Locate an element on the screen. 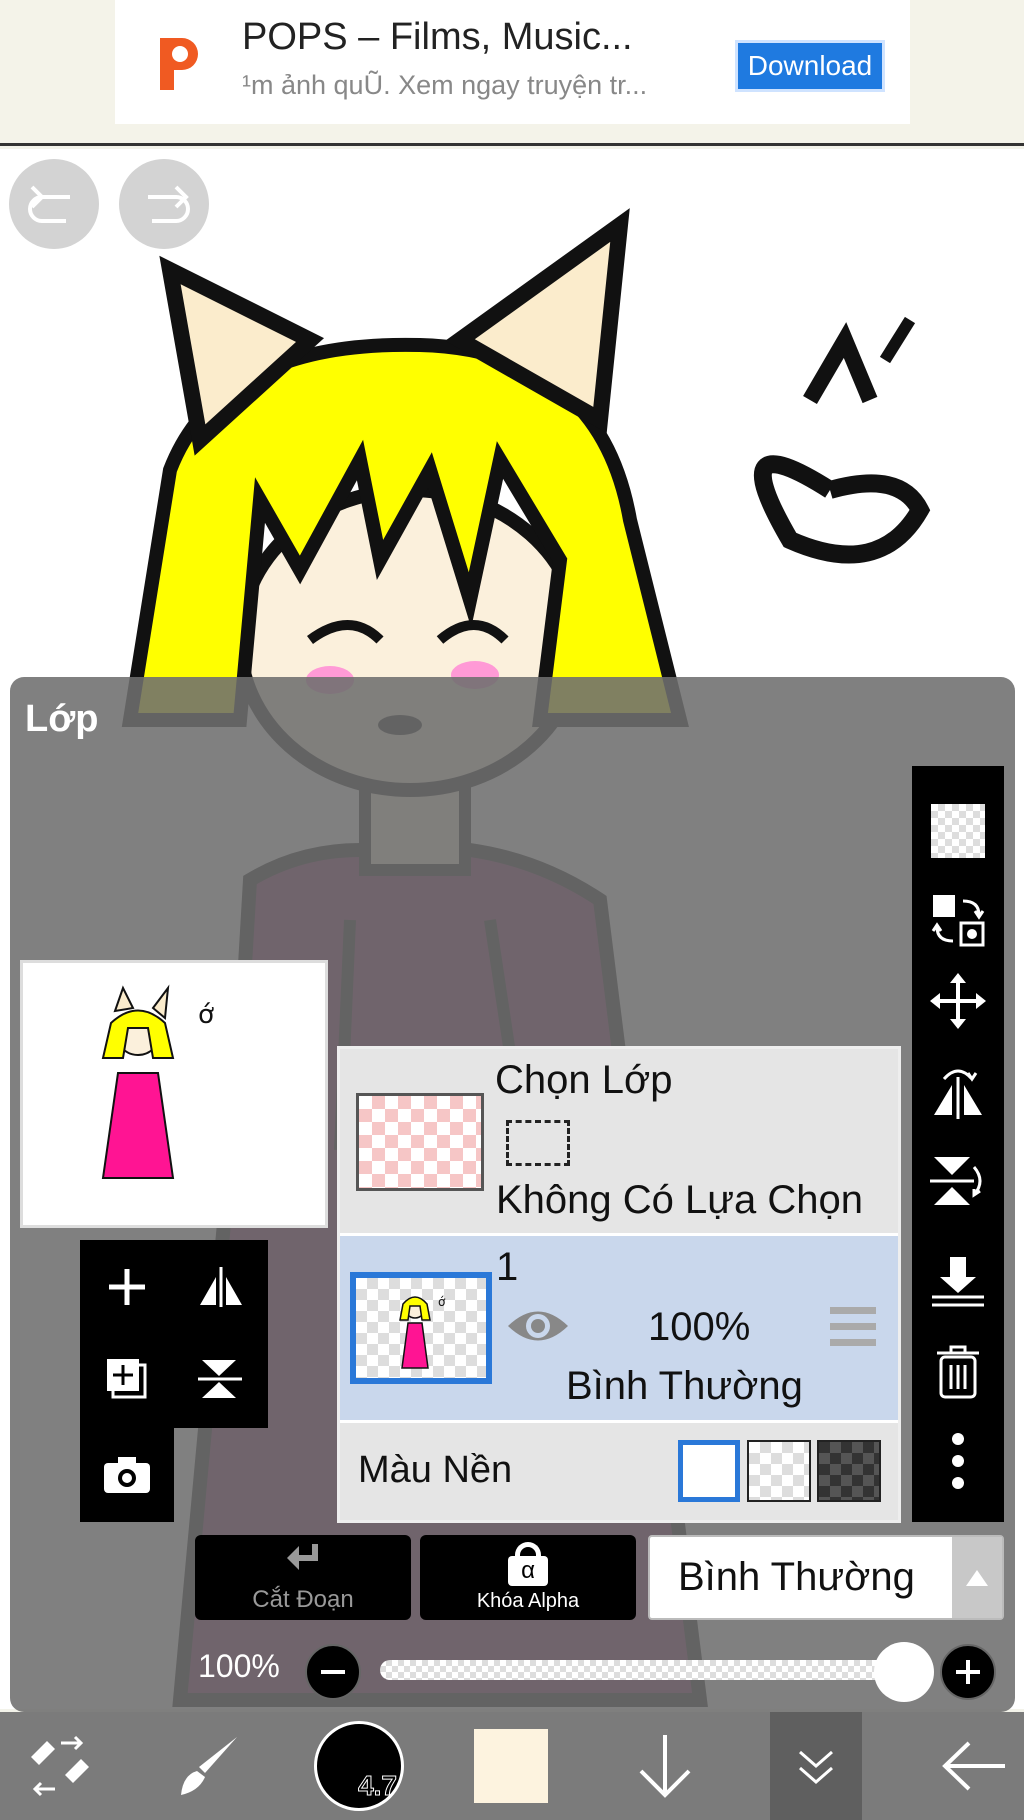 This screenshot has width=1024, height=1820. panel-title: Lớp is located at coordinates (62, 719).